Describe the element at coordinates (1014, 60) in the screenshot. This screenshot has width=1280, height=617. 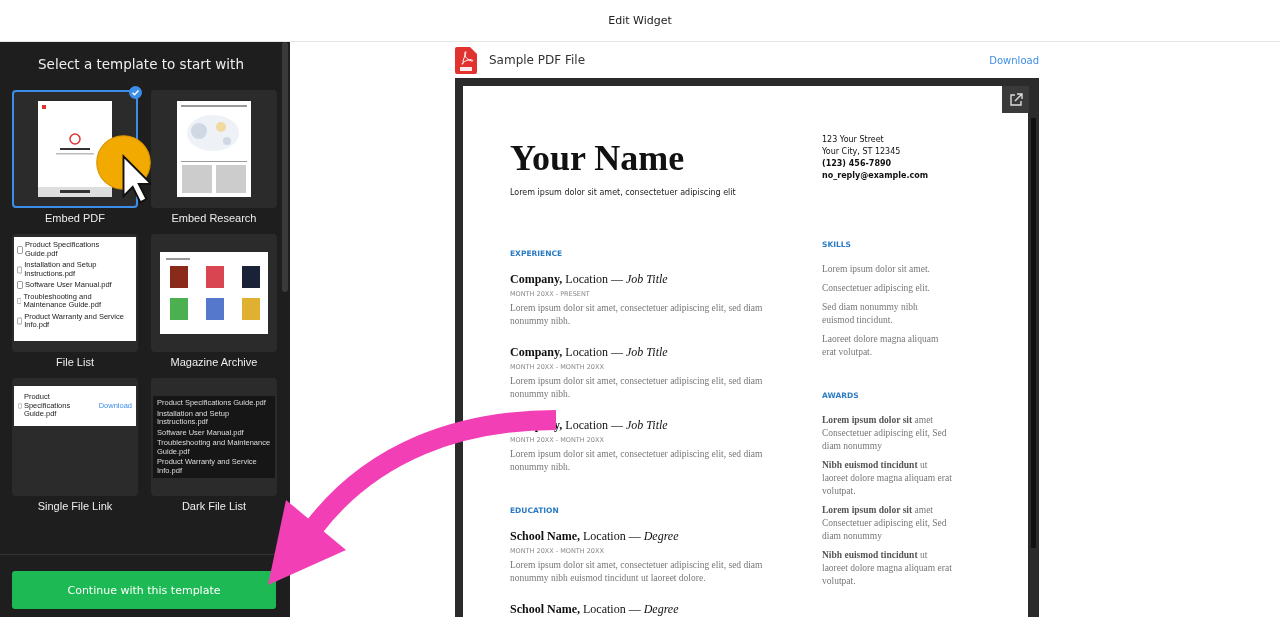
I see `download-link: Download` at that location.